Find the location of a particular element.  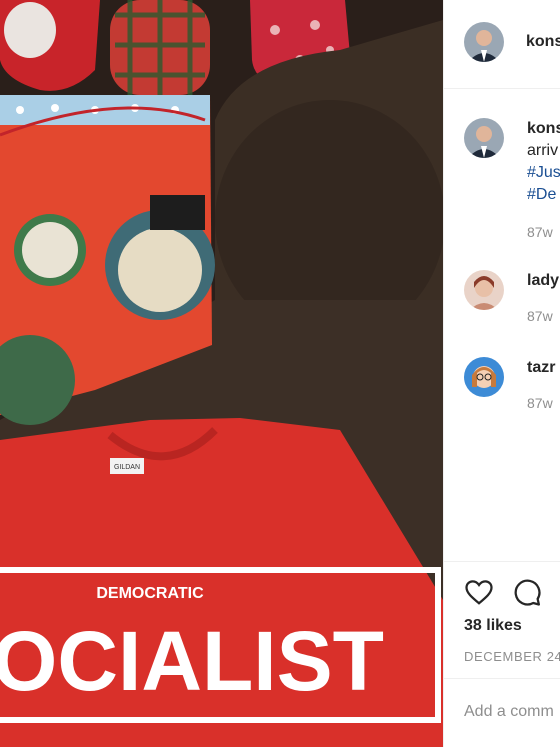

author-avatar is located at coordinates (484, 42).